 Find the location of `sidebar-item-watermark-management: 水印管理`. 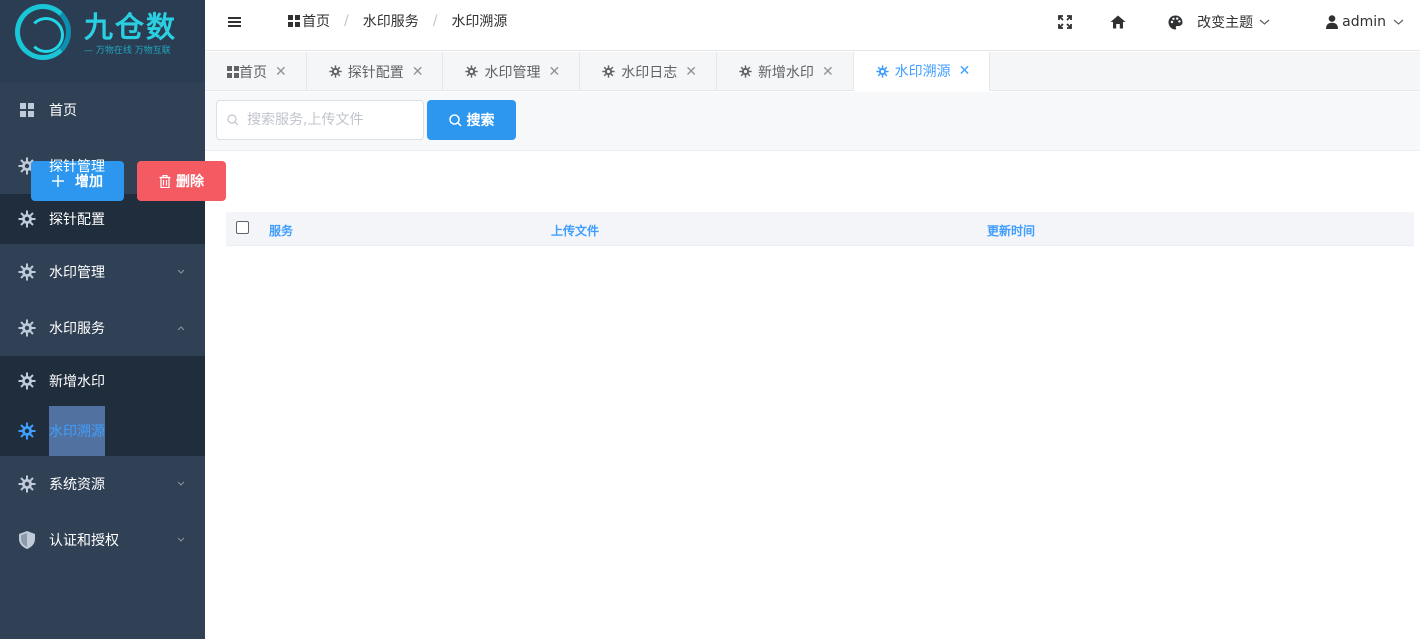

sidebar-item-watermark-management: 水印管理 is located at coordinates (102, 272).